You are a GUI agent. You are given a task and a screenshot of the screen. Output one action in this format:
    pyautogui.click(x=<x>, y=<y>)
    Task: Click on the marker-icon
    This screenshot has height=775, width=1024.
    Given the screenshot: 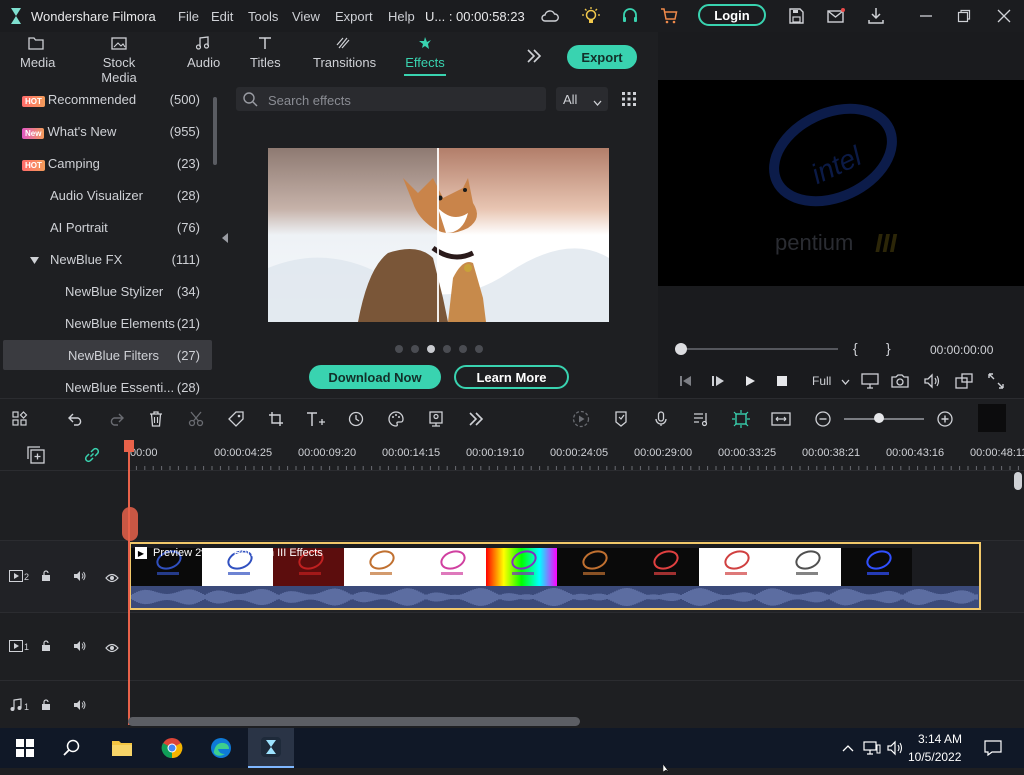 What is the action you would take?
    pyautogui.click(x=621, y=419)
    